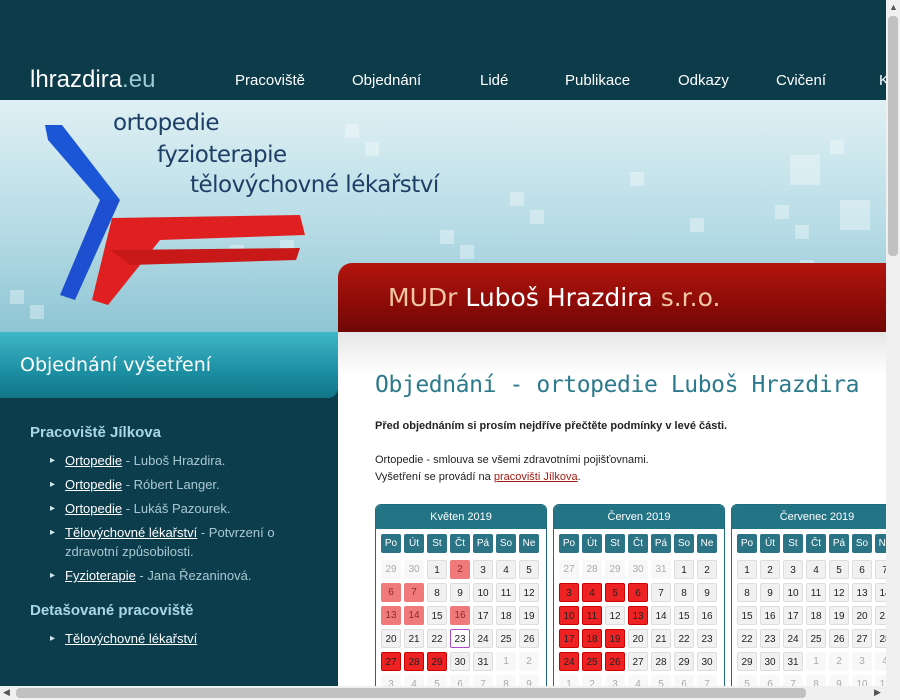 The image size is (900, 700). What do you see at coordinates (93, 508) in the screenshot?
I see `link-ortopedie-pazourek: Ortopedie` at bounding box center [93, 508].